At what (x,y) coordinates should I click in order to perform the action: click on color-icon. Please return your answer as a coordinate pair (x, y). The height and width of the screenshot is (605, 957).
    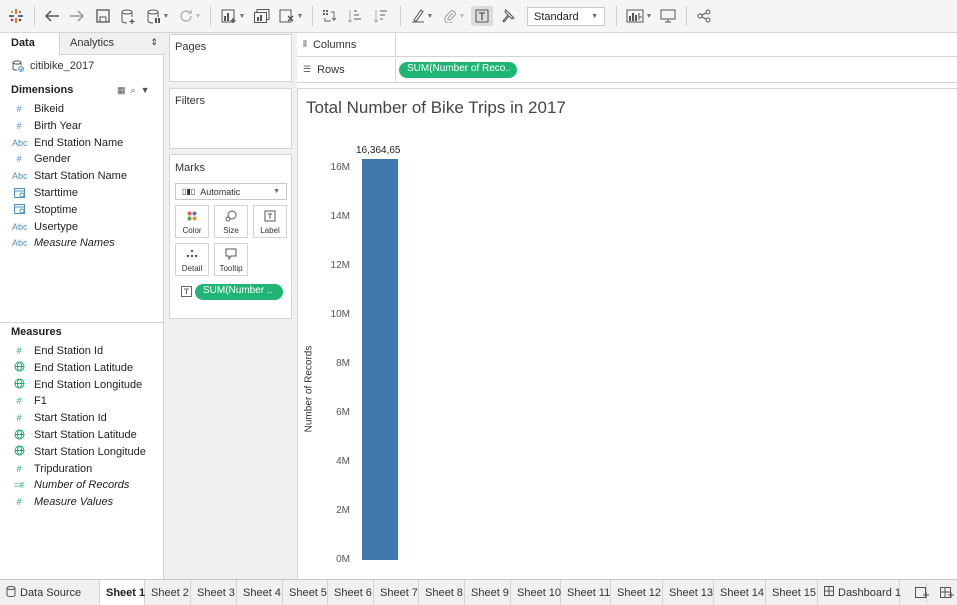
    Looking at the image, I should click on (192, 217).